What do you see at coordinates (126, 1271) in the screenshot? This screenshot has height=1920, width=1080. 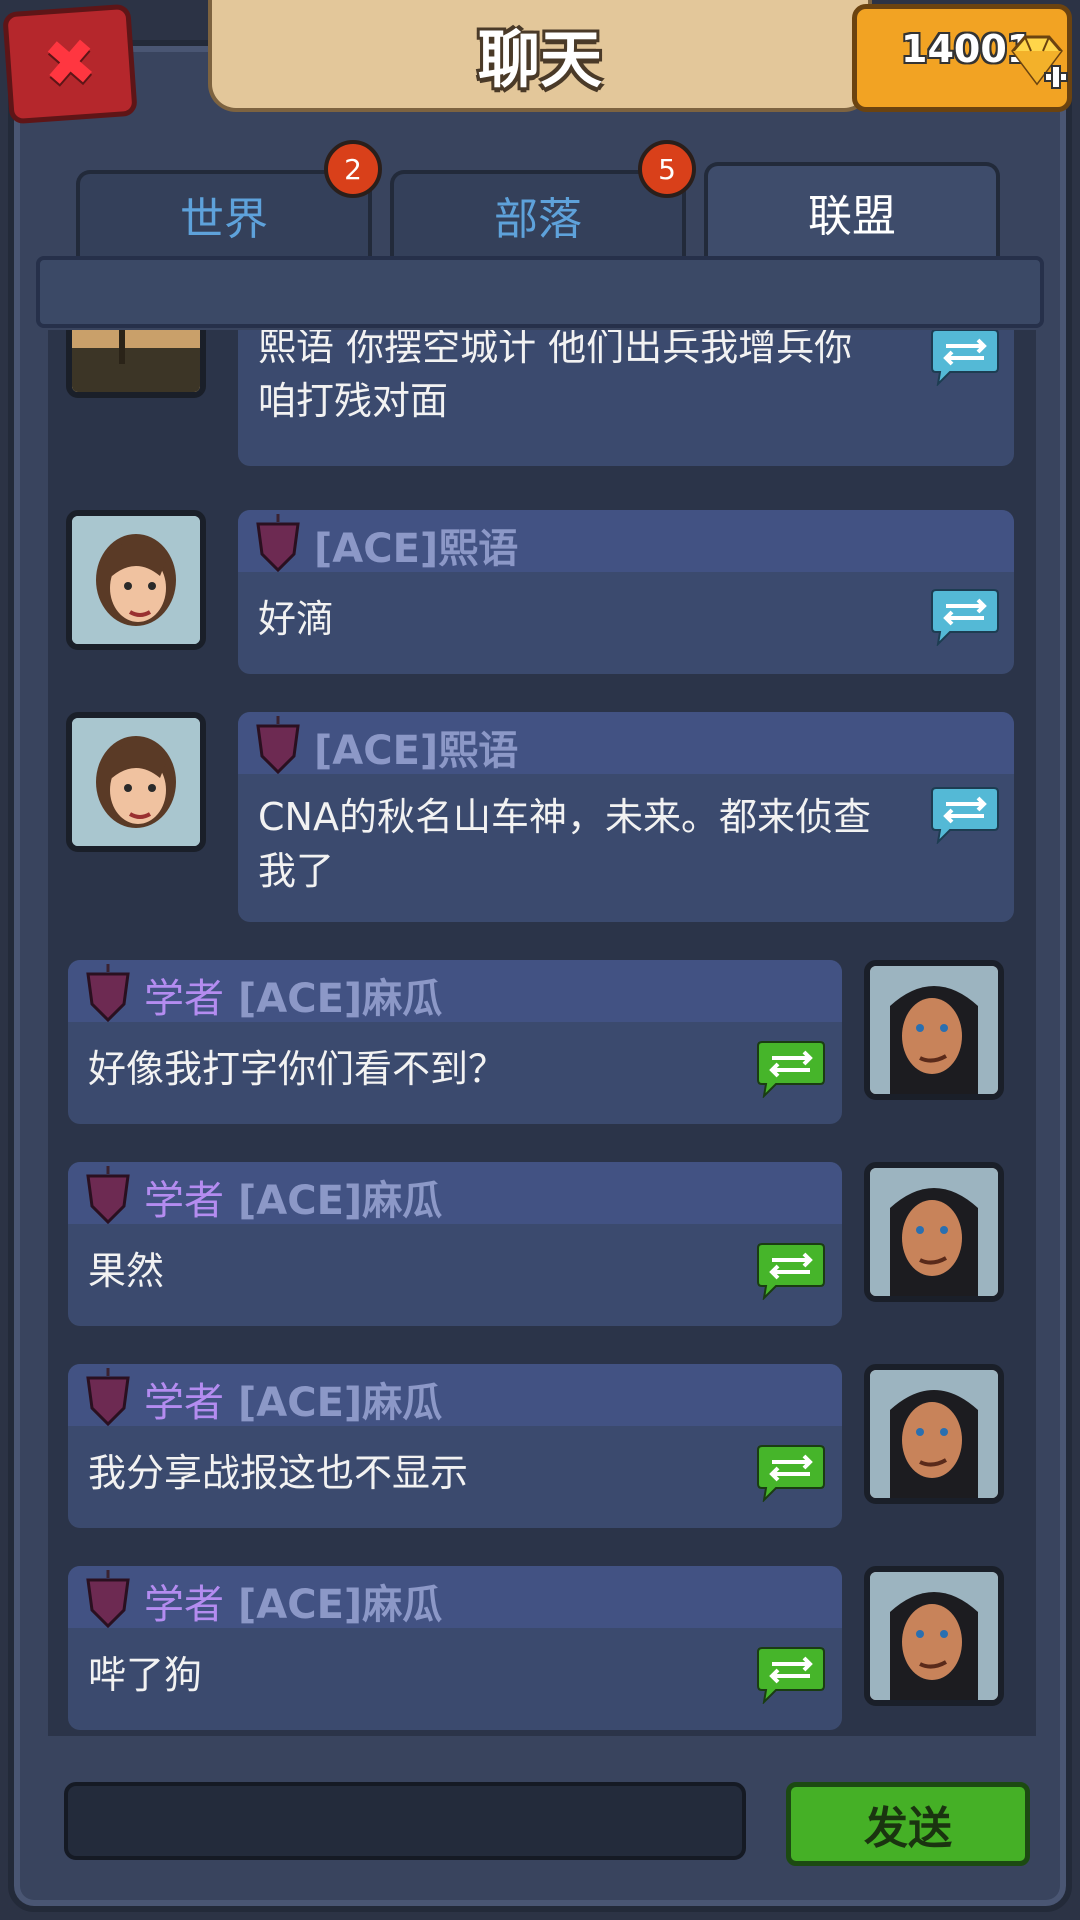 I see `message-text-line: 果然` at bounding box center [126, 1271].